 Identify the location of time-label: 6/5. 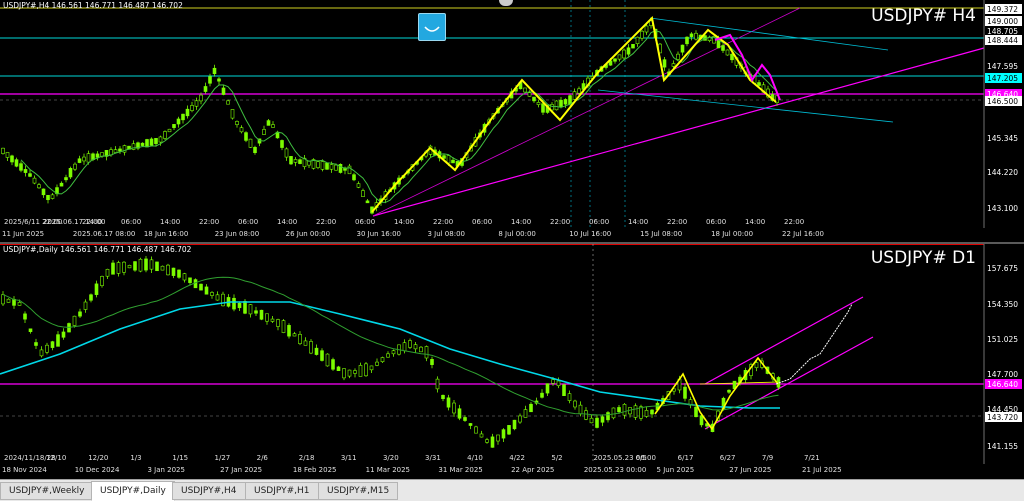
(641, 458).